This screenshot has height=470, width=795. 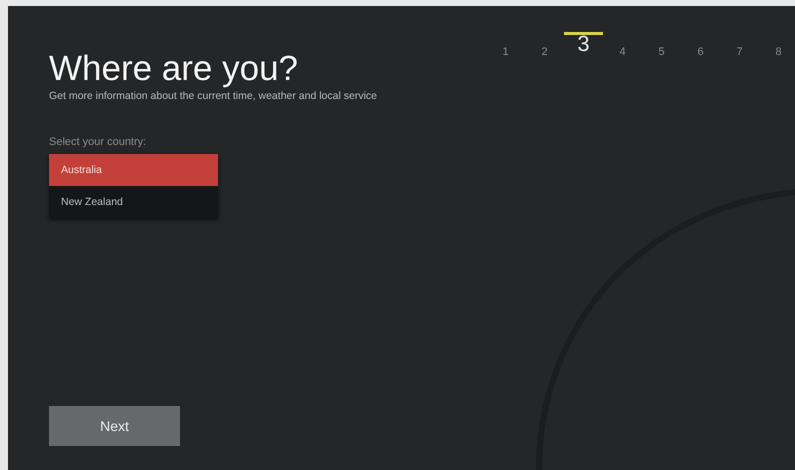 What do you see at coordinates (661, 52) in the screenshot?
I see `step-number: 5` at bounding box center [661, 52].